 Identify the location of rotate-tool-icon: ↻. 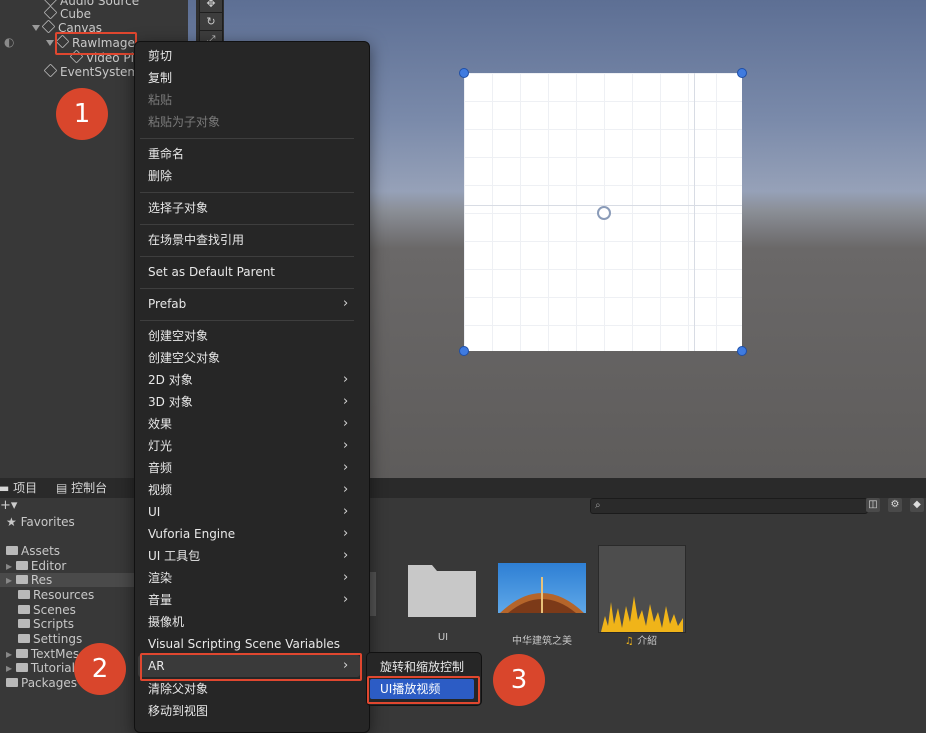
(211, 22).